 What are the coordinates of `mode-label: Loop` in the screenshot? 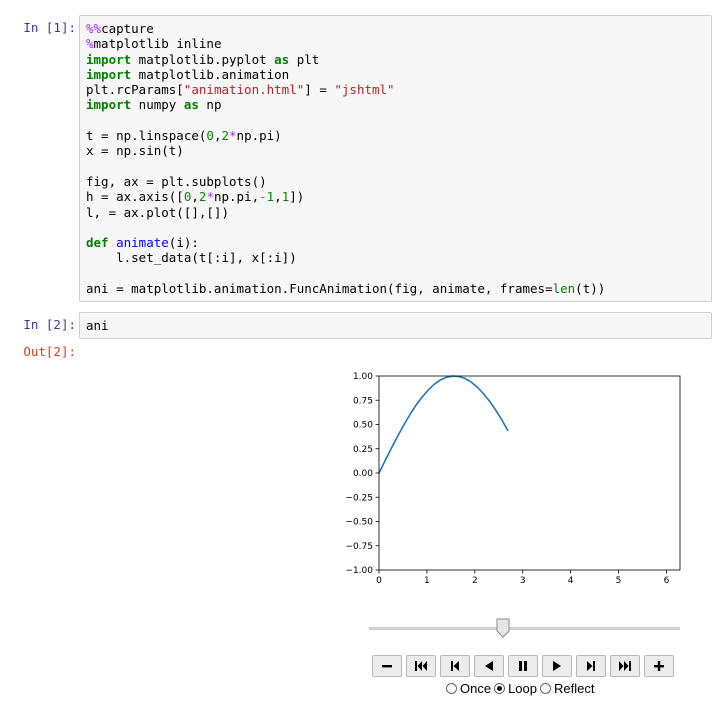 It's located at (522, 688).